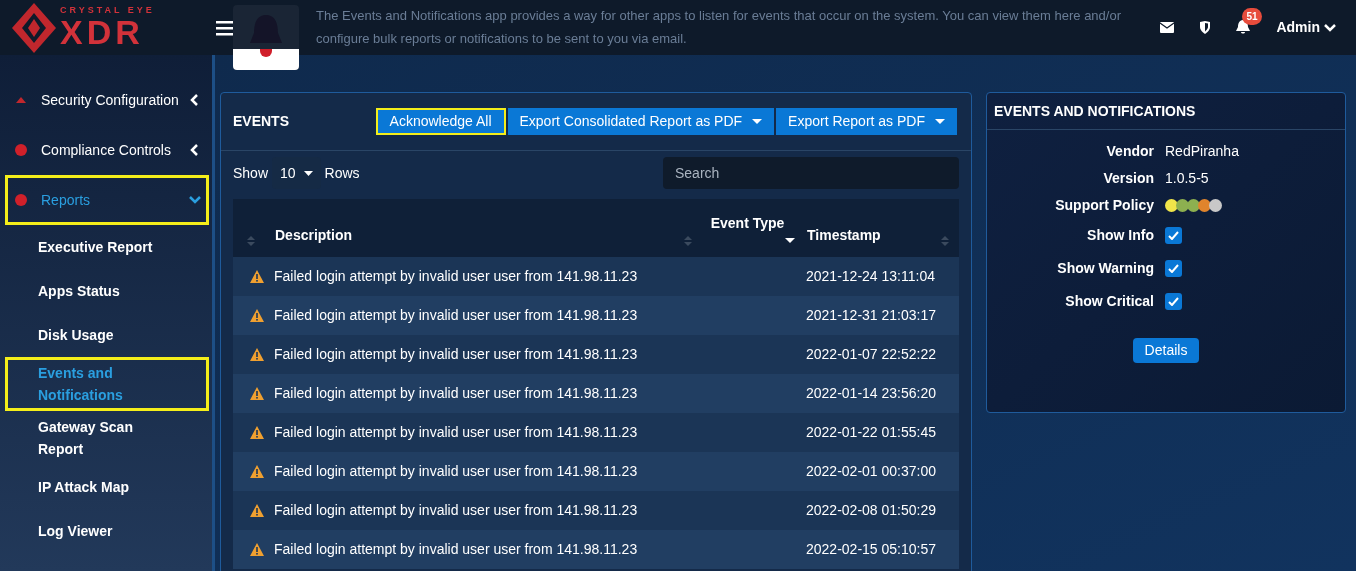 The width and height of the screenshot is (1356, 571). Describe the element at coordinates (871, 549) in the screenshot. I see `table-cell-text: 2022-02-15 05:10:57` at that location.